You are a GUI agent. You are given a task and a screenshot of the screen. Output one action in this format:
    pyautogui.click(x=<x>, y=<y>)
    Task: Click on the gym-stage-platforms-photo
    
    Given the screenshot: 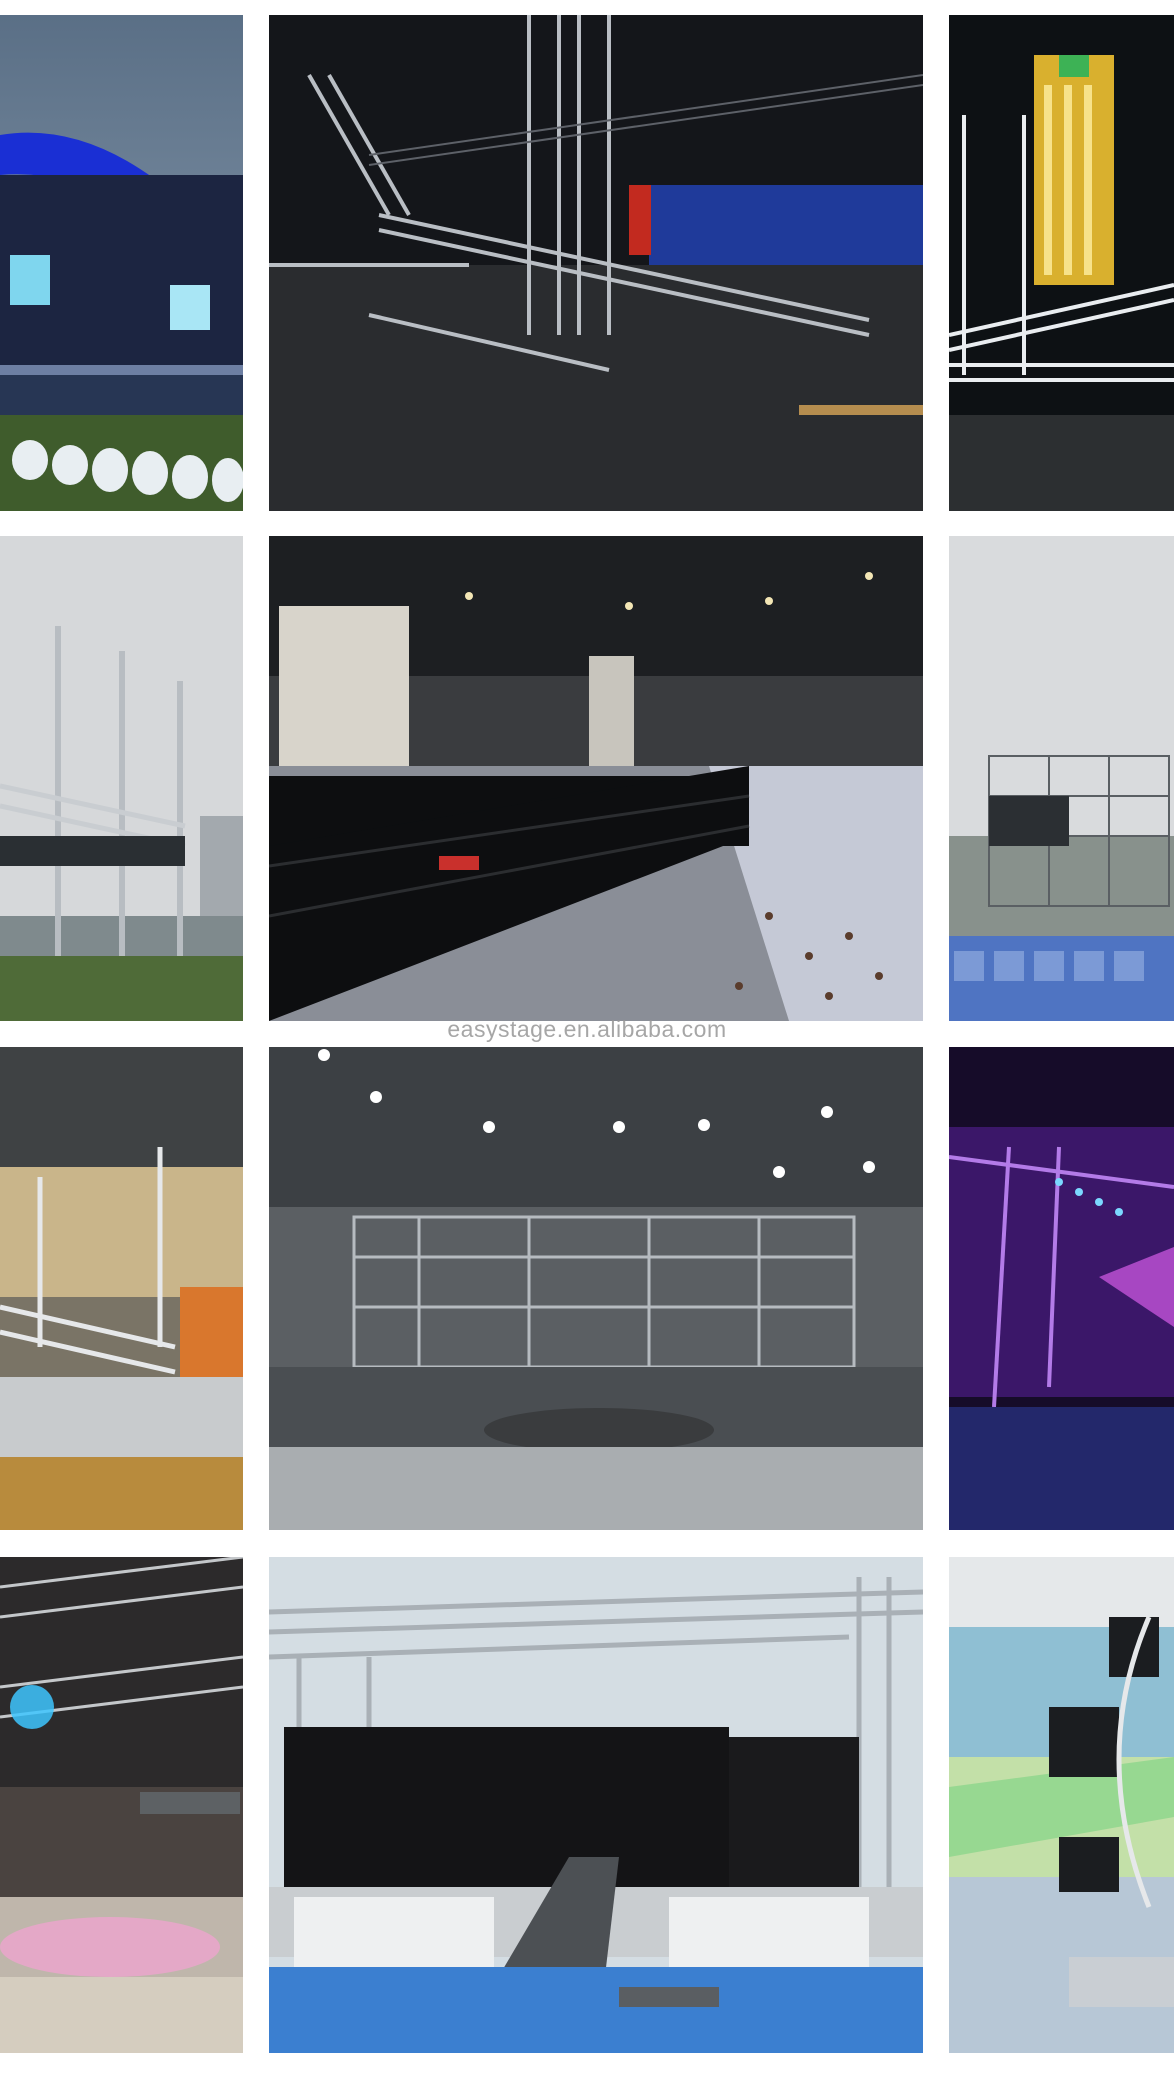 What is the action you would take?
    pyautogui.click(x=121, y=1288)
    